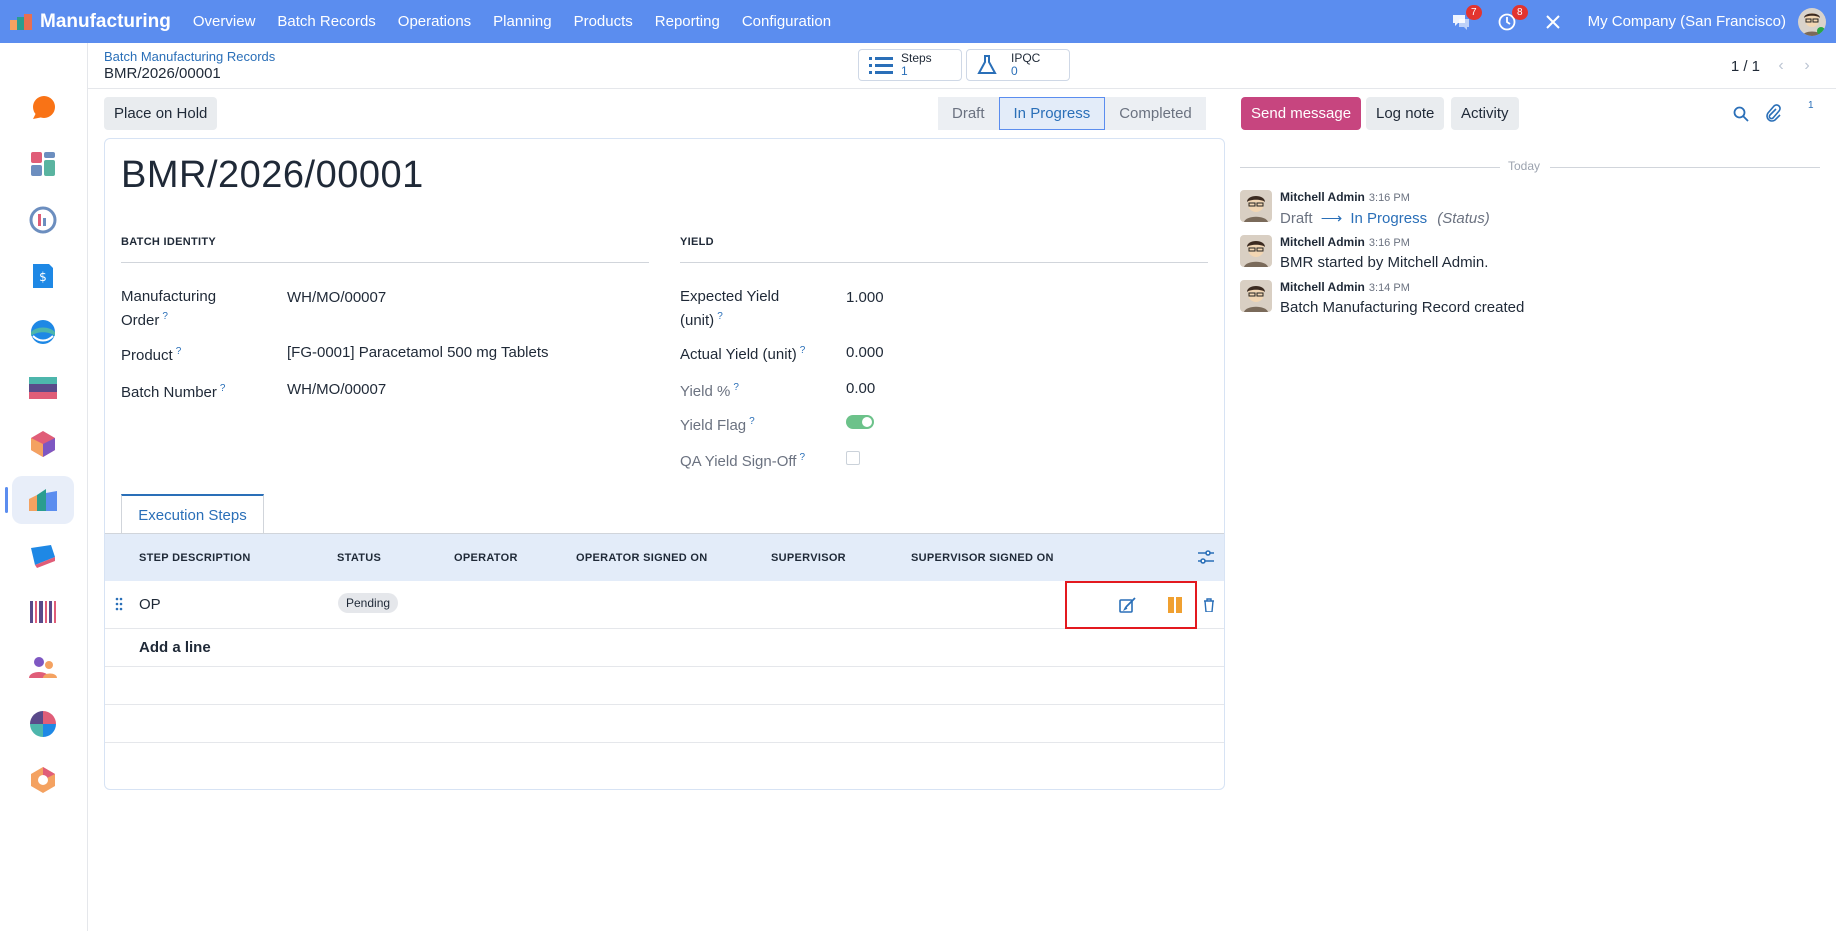  I want to click on author-avatar-icon, so click(1256, 254).